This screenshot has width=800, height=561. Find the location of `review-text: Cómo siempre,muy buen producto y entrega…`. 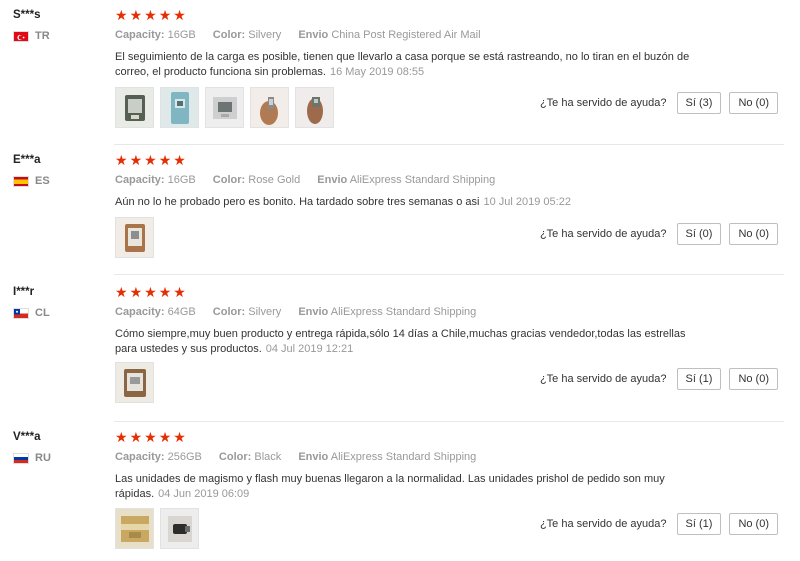

review-text: Cómo siempre,muy buen producto y entrega… is located at coordinates (400, 341).